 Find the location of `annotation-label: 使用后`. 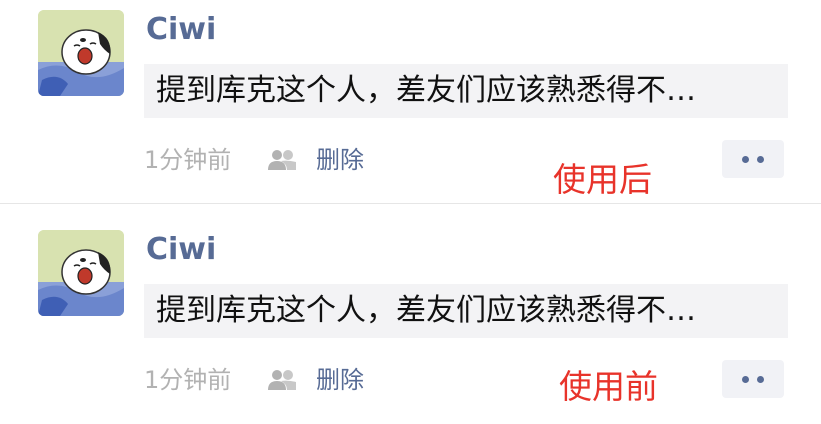

annotation-label: 使用后 is located at coordinates (602, 179).